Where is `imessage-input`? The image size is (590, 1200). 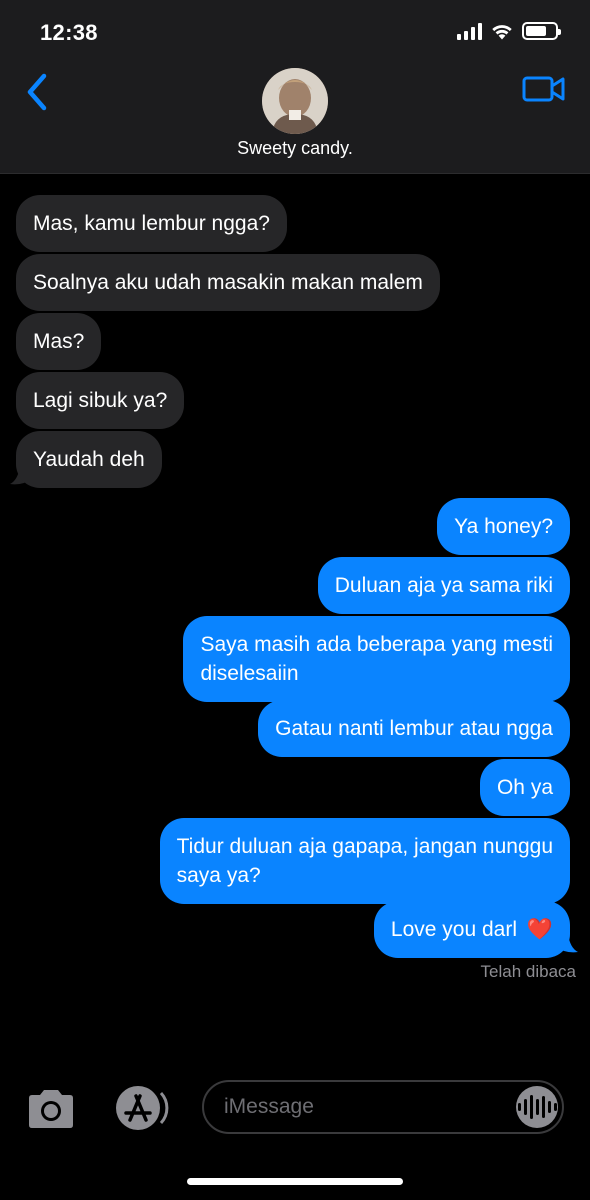
imessage-input is located at coordinates (364, 1107).